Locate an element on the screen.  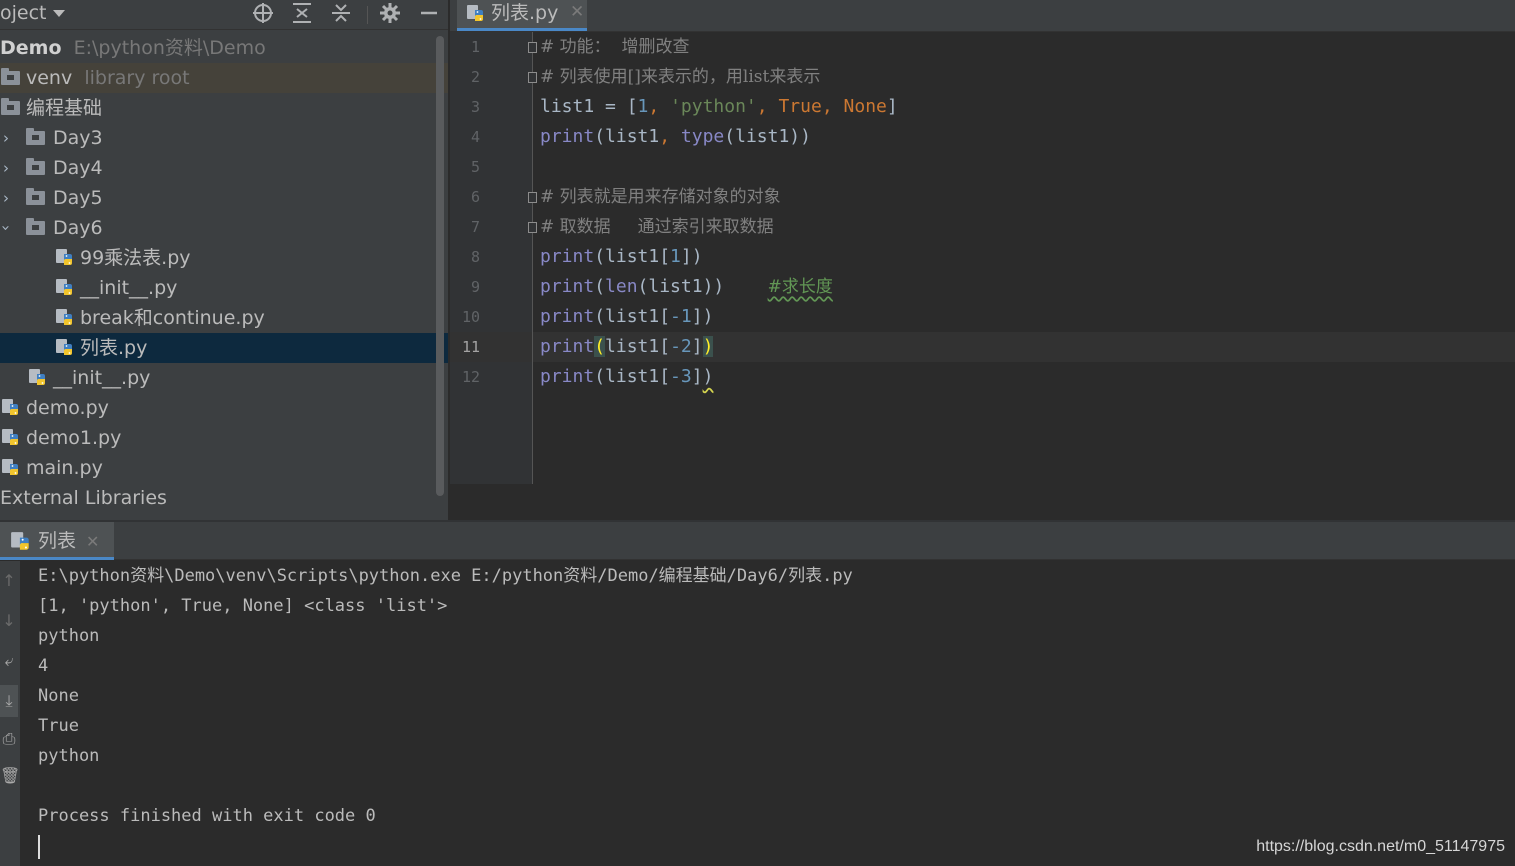
line-number: 10 is located at coordinates (470, 317).